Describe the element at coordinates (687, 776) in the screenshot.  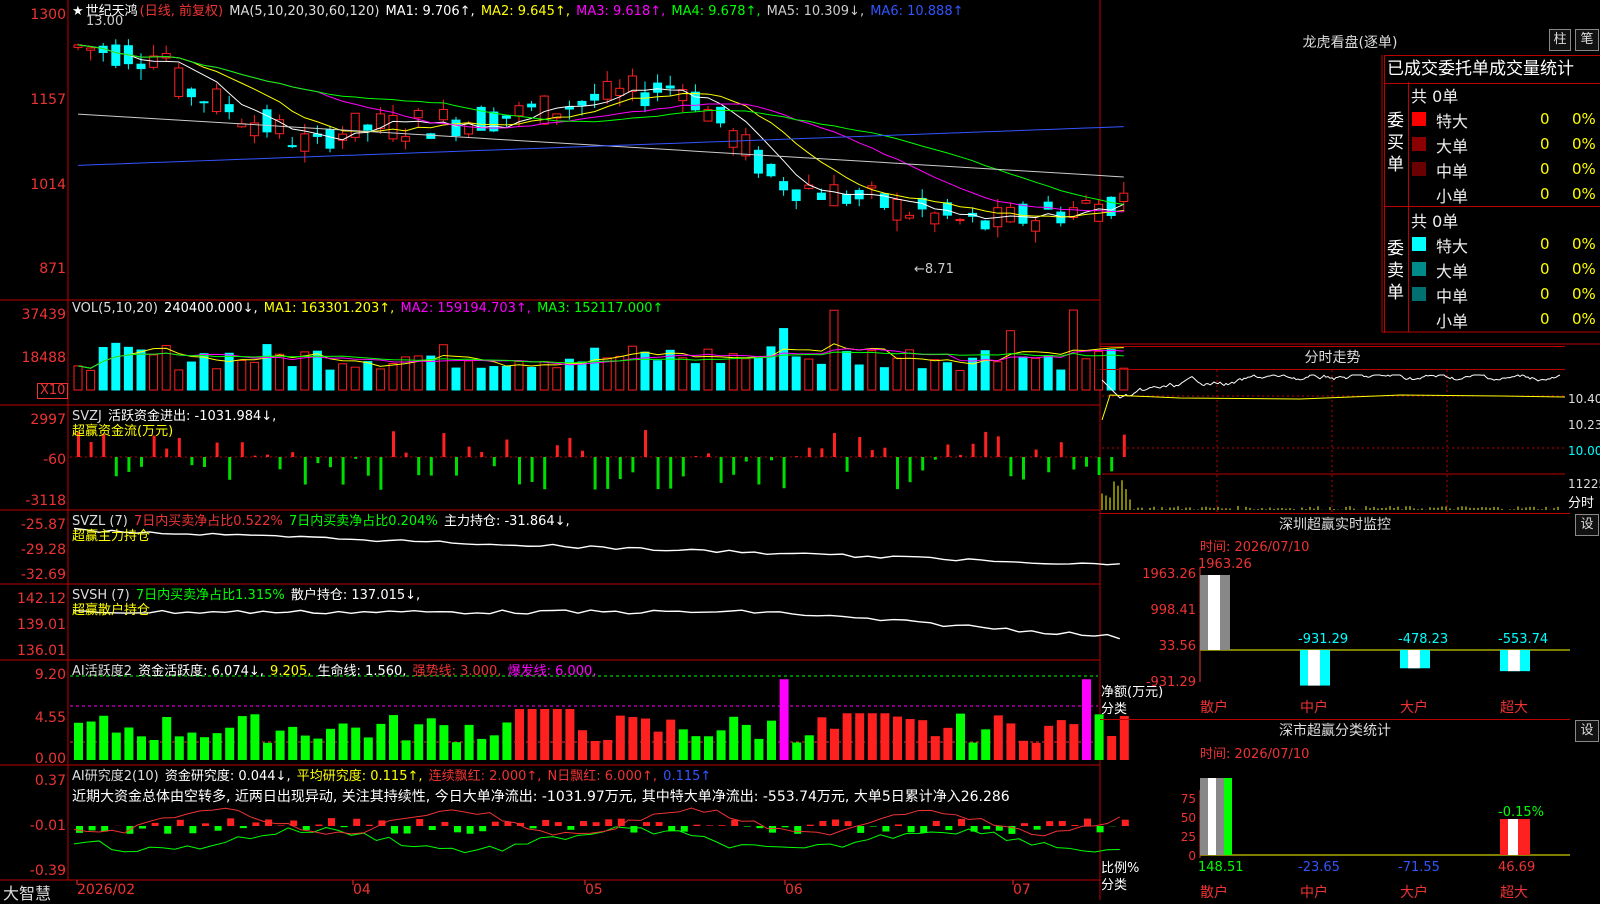
I see `ai2-e: 0.115↑` at that location.